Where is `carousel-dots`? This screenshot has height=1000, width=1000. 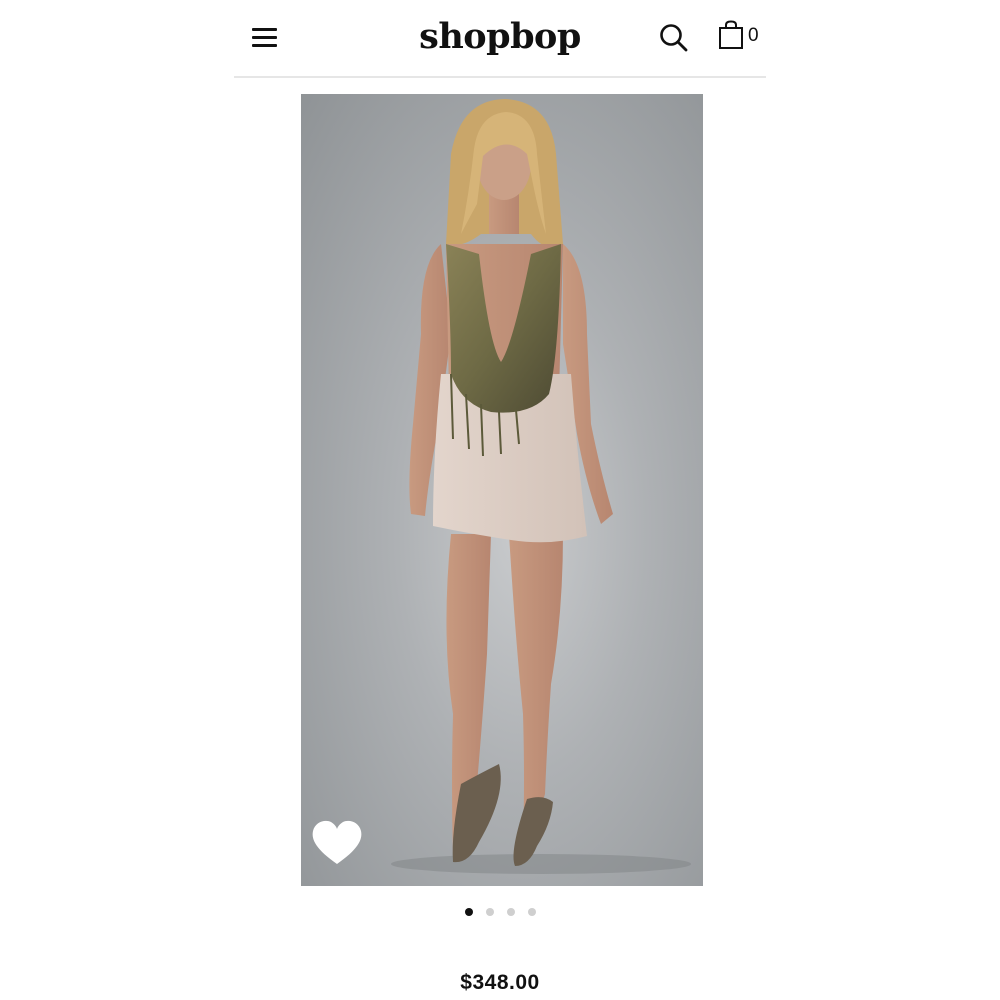
carousel-dots is located at coordinates (500, 914).